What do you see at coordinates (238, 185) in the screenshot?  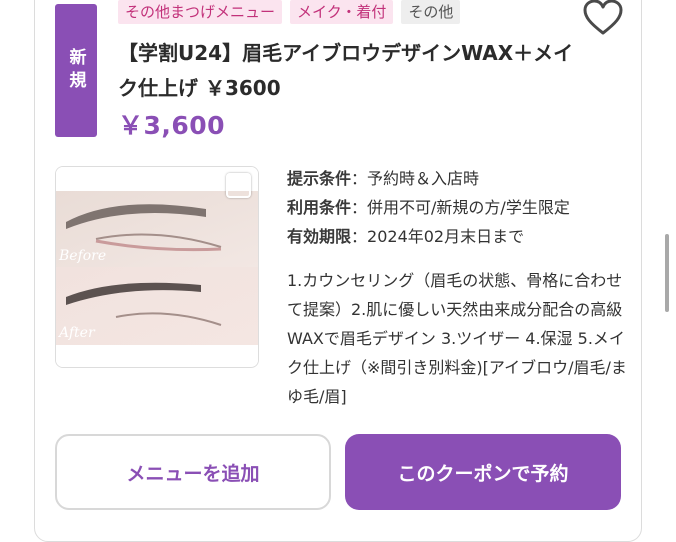 I see `select-checkbox-icon` at bounding box center [238, 185].